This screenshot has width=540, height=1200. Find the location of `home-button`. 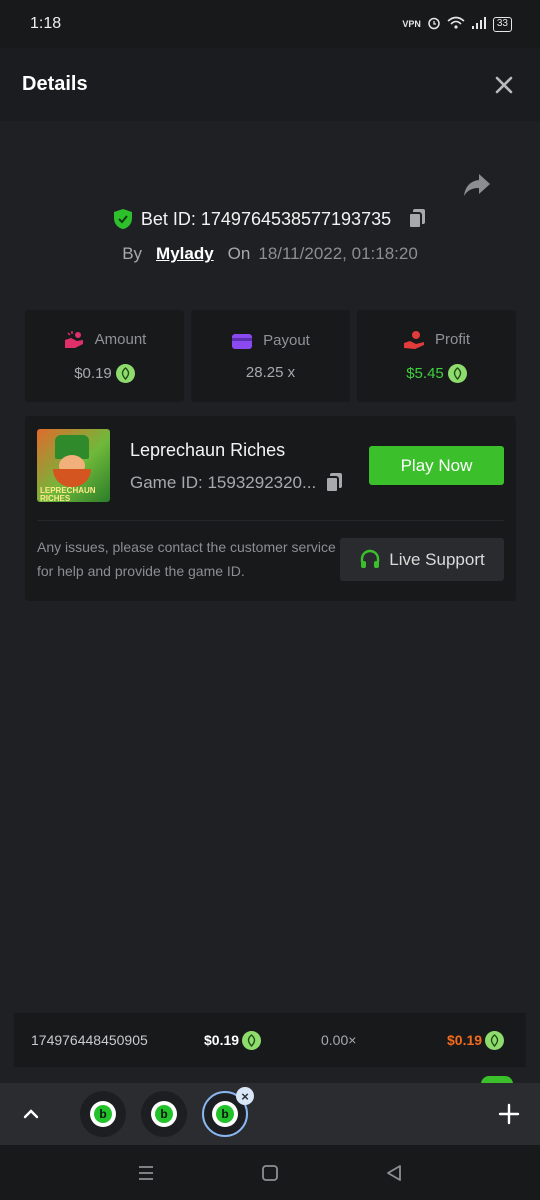

home-button is located at coordinates (270, 1173).